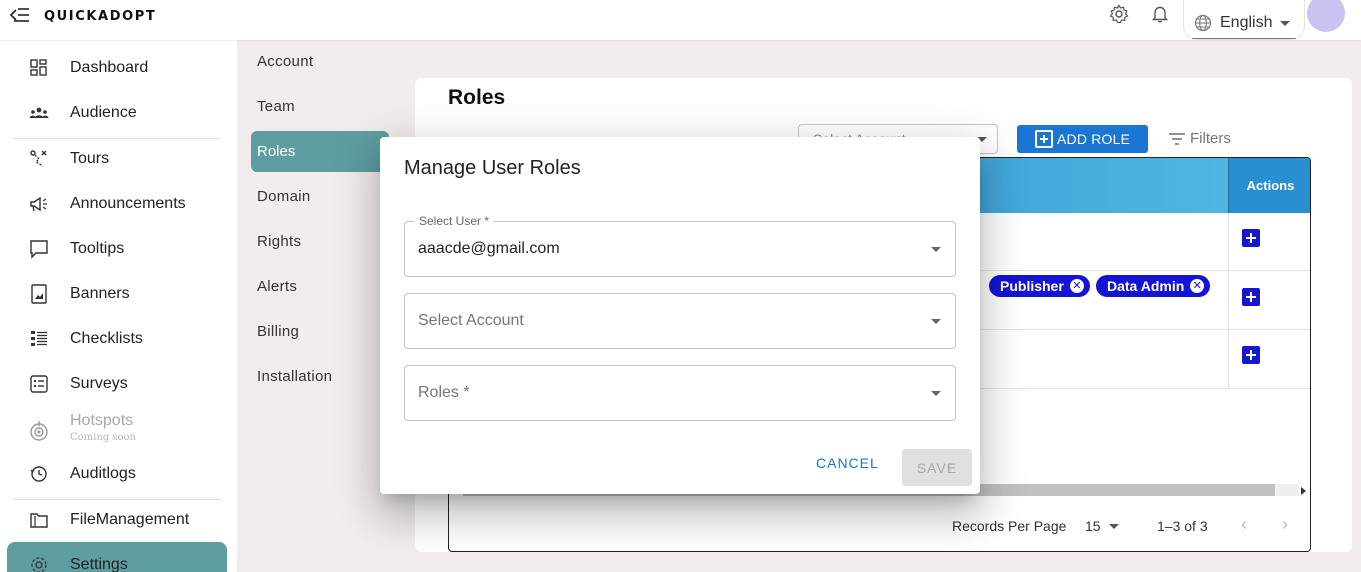 The image size is (1361, 572). Describe the element at coordinates (38, 158) in the screenshot. I see `tours-icon` at that location.